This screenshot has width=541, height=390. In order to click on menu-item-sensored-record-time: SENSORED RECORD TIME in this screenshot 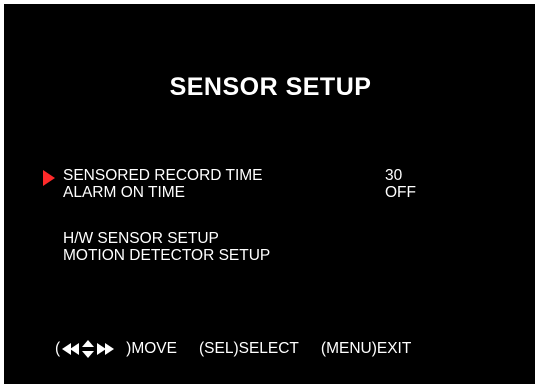, I will do `click(163, 175)`.